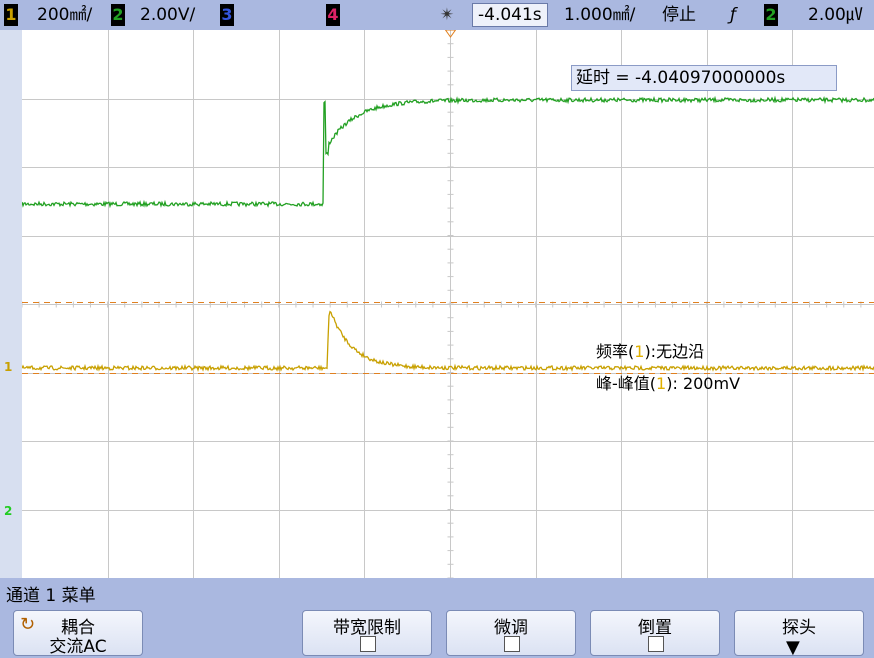 The image size is (874, 658). What do you see at coordinates (367, 628) in the screenshot?
I see `bandwidth-limit-label: 带宽限制` at bounding box center [367, 628].